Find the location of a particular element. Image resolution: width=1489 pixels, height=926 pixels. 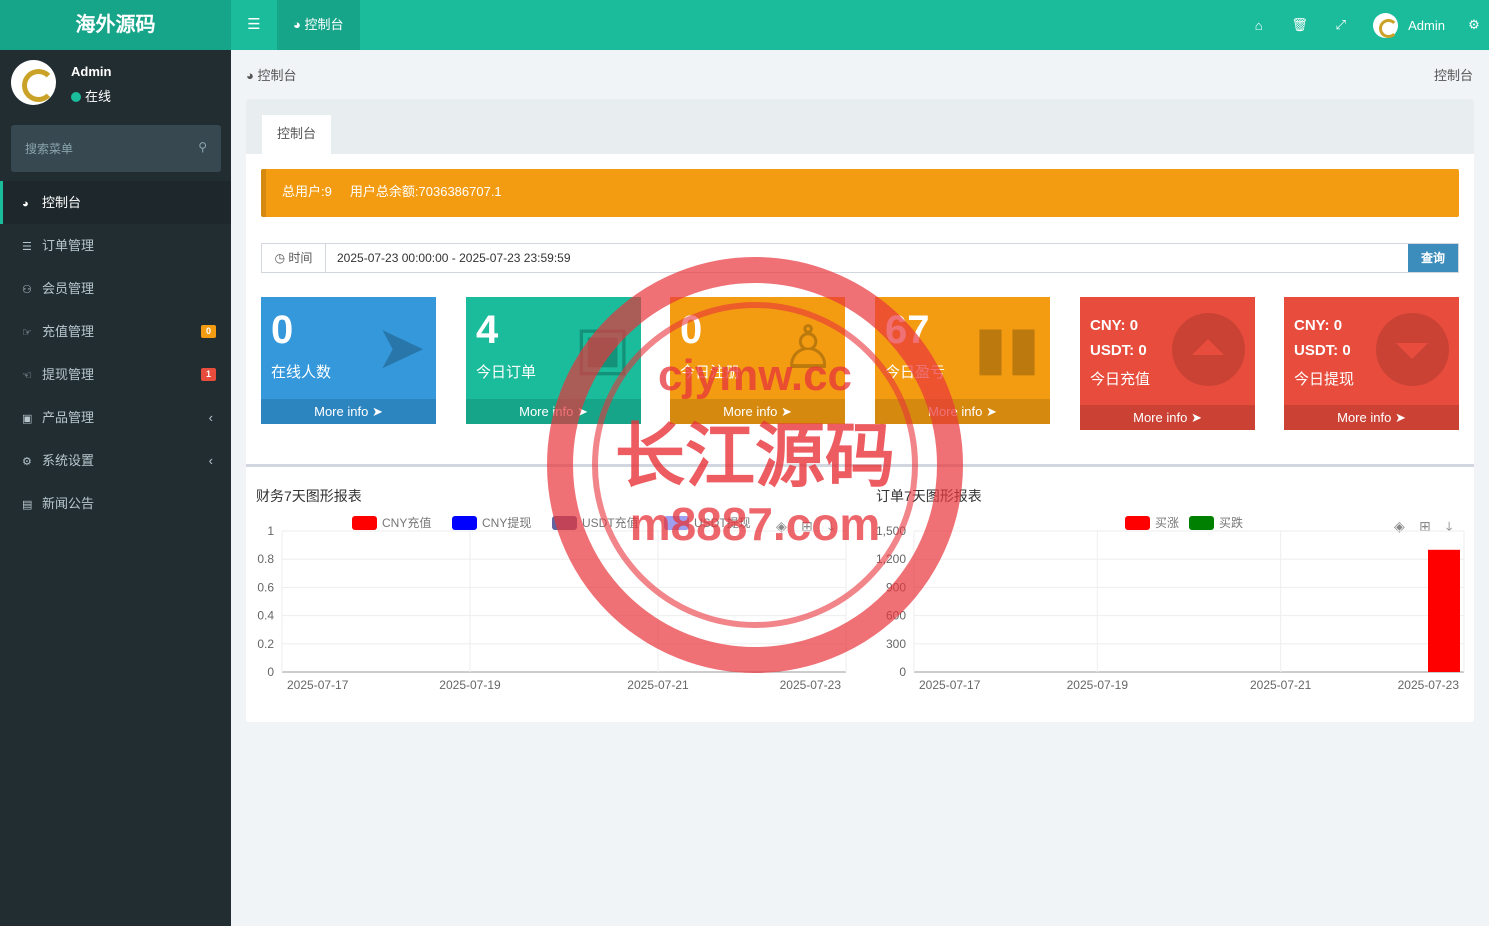

sidebar-item-withdraw: ☜ 提现管理 1 is located at coordinates (115, 374).